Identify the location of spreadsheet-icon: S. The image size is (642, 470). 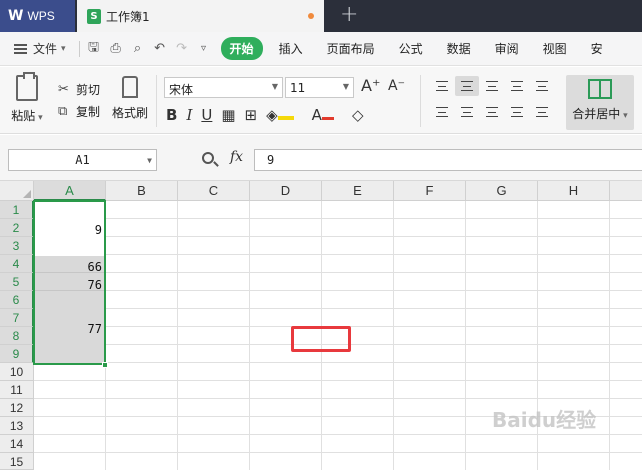
(94, 16).